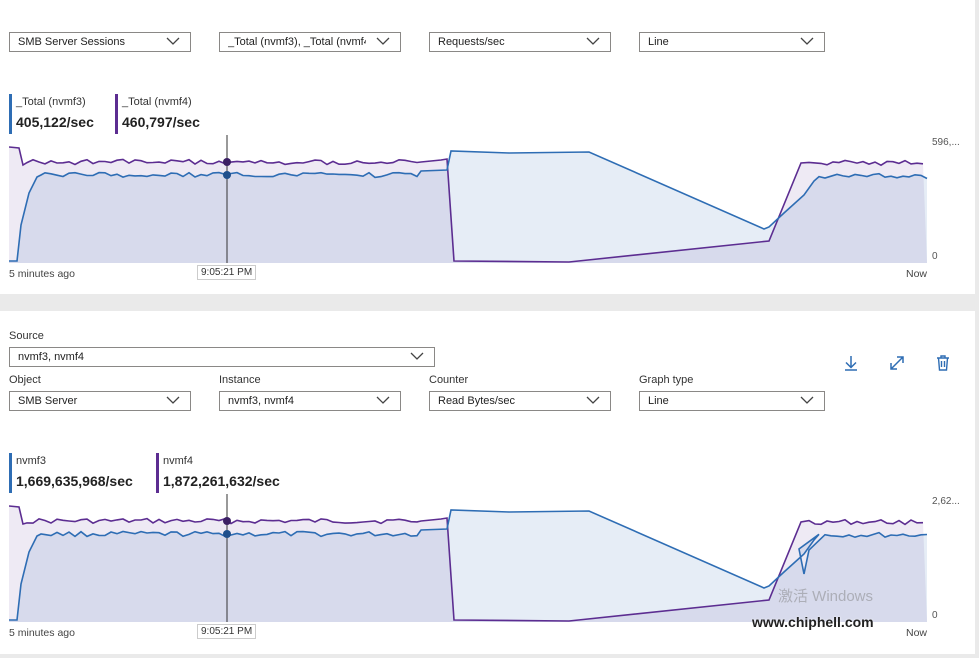  Describe the element at coordinates (100, 401) in the screenshot. I see `object-dropdown: SMB Server` at that location.